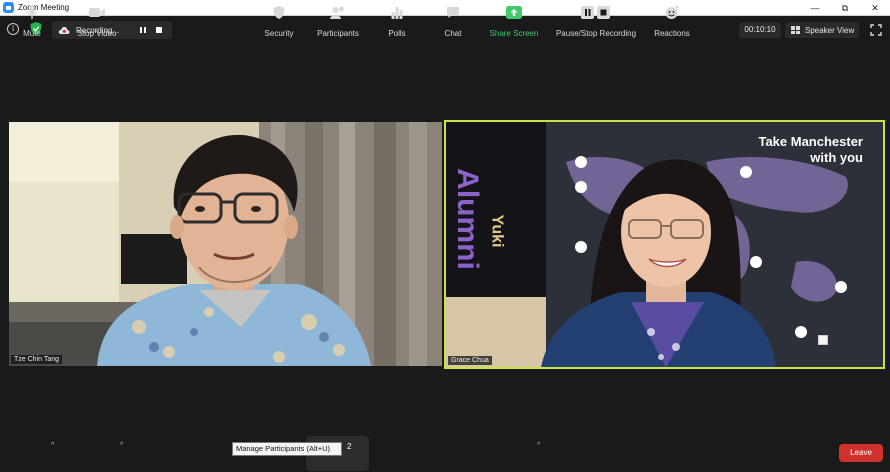  I want to click on backdrop-tagline: Take Manchester with you, so click(810, 150).